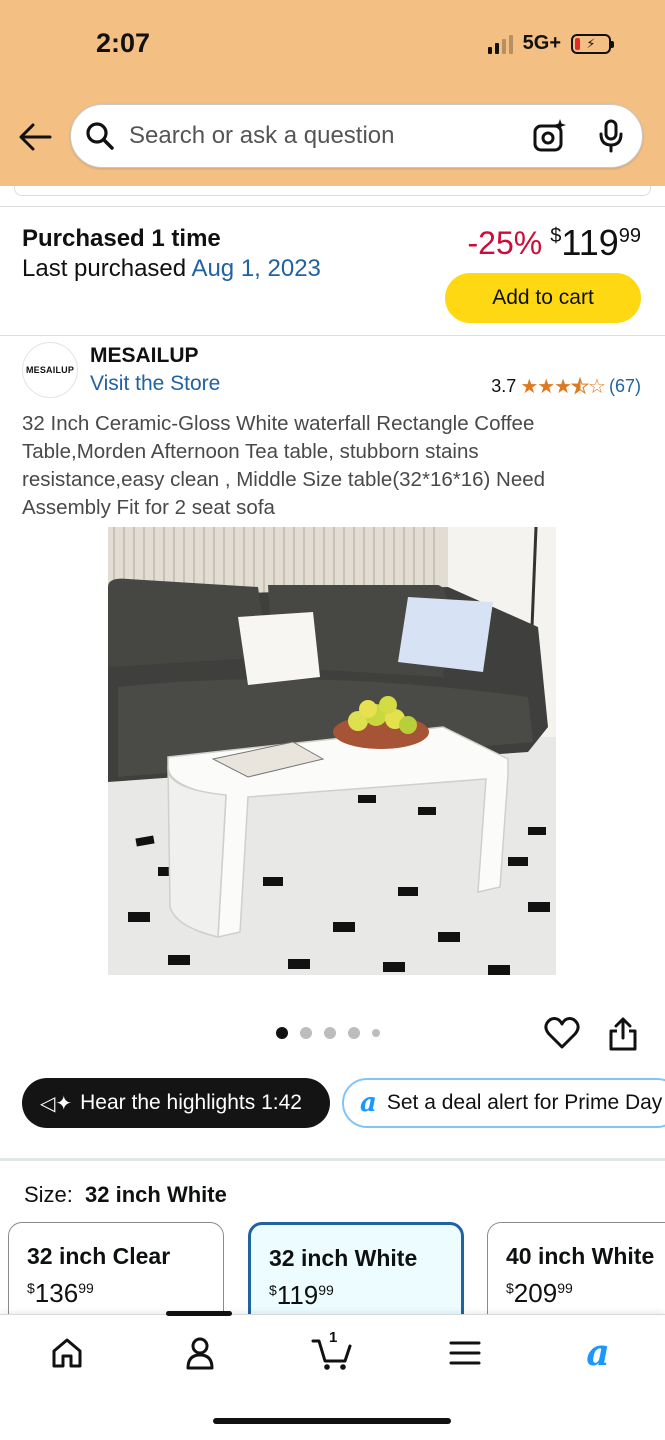  Describe the element at coordinates (282, 1033) in the screenshot. I see `carousel-dot-active` at that location.